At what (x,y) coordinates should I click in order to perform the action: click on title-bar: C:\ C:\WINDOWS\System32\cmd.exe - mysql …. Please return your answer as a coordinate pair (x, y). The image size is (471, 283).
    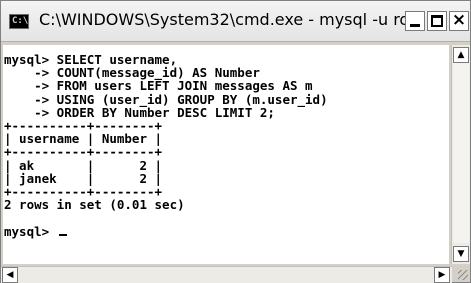
    Looking at the image, I should click on (235, 21).